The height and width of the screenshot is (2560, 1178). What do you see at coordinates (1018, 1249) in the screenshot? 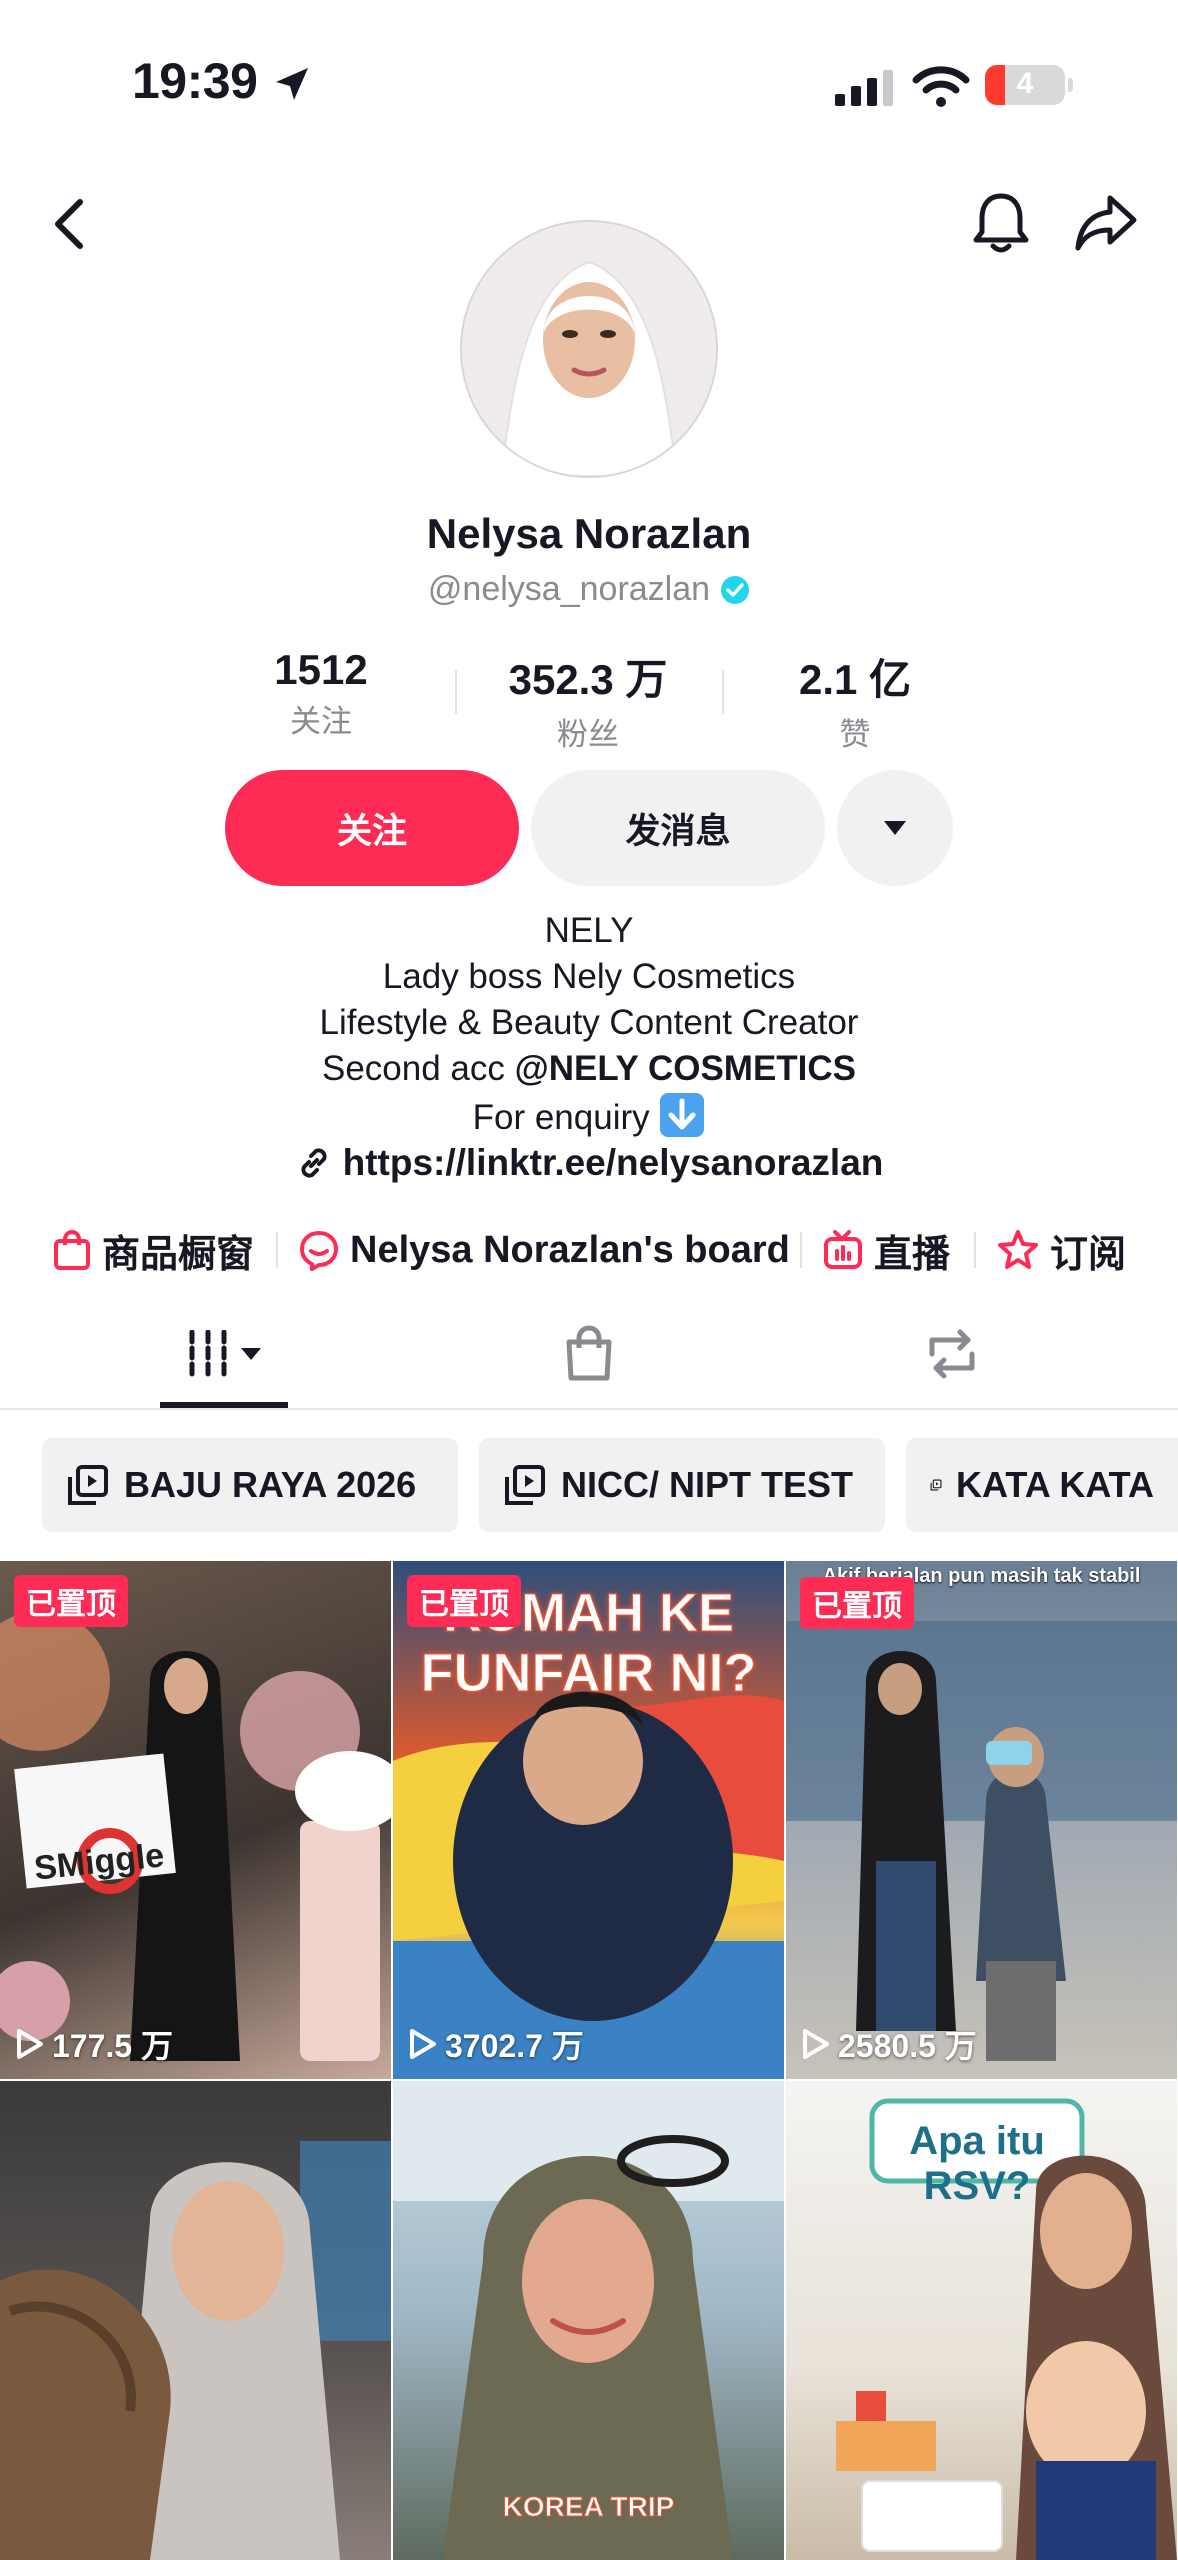
I see `subscribe-star-icon` at bounding box center [1018, 1249].